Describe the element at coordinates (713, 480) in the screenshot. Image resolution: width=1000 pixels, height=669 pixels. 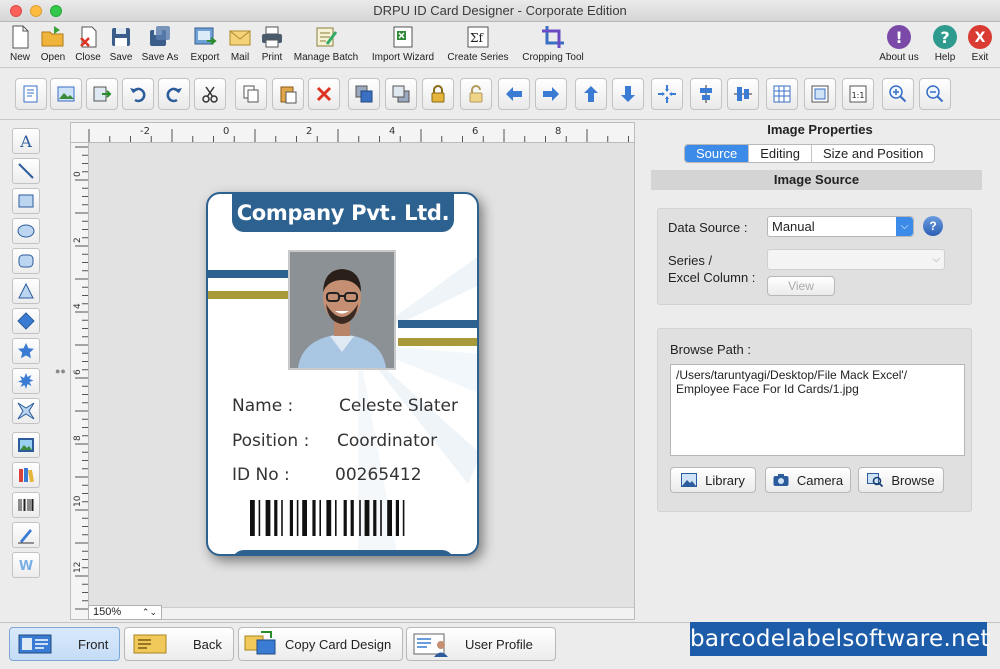
I see `library-button: Library` at that location.